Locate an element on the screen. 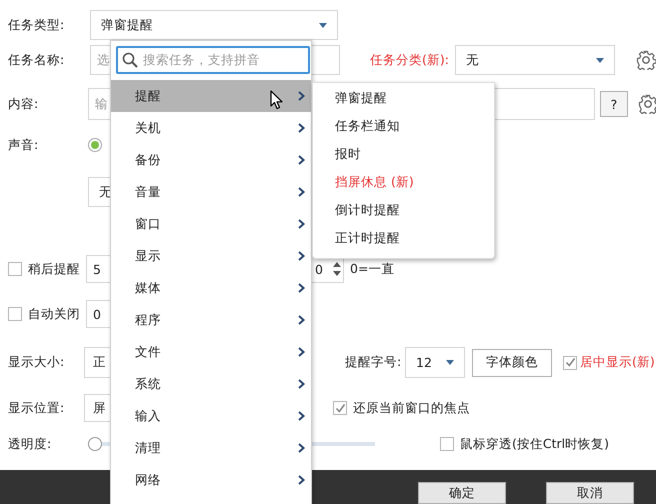 This screenshot has width=656, height=504. ok-button: 确定 is located at coordinates (462, 493).